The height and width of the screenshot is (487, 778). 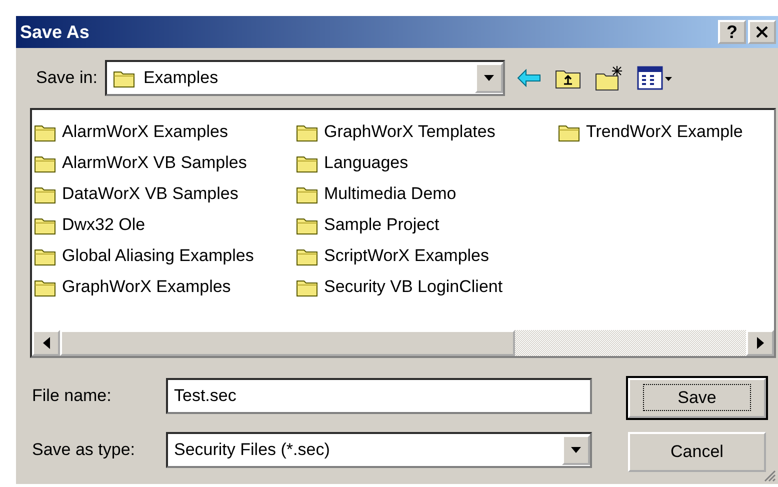 What do you see at coordinates (55, 32) in the screenshot?
I see `window-title: Save As` at bounding box center [55, 32].